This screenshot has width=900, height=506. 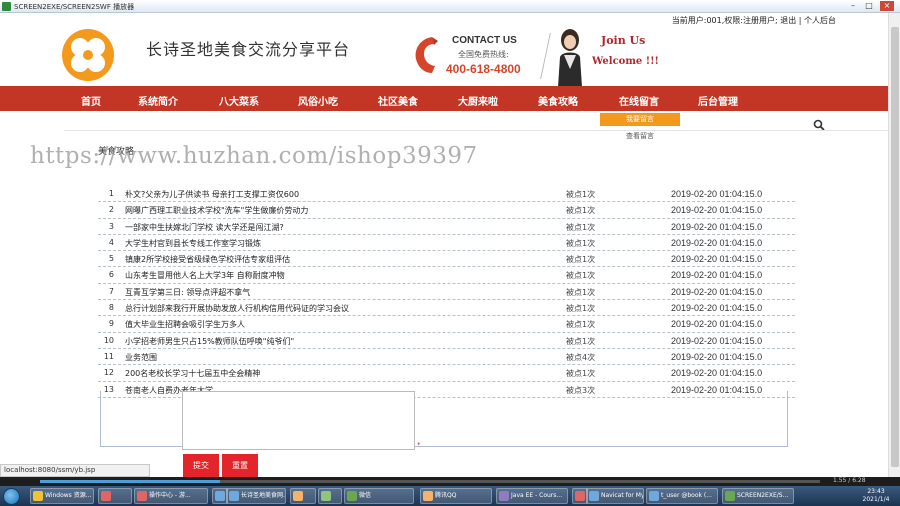 I want to click on taskbar-clock: 23:43 2021/1/4, so click(x=876, y=496).